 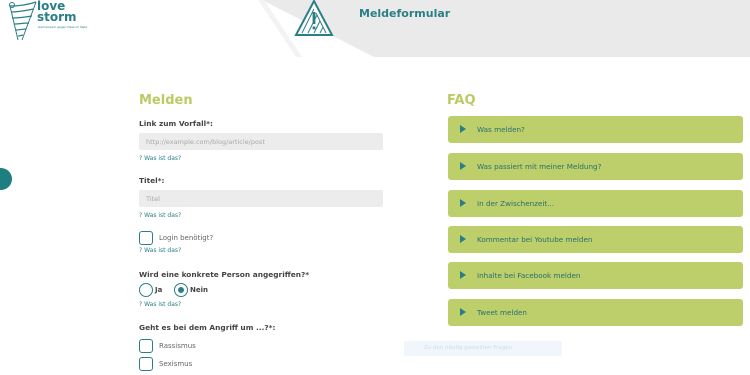 I want to click on faq-item: Inhalte bei Facebook melden, so click(x=595, y=275).